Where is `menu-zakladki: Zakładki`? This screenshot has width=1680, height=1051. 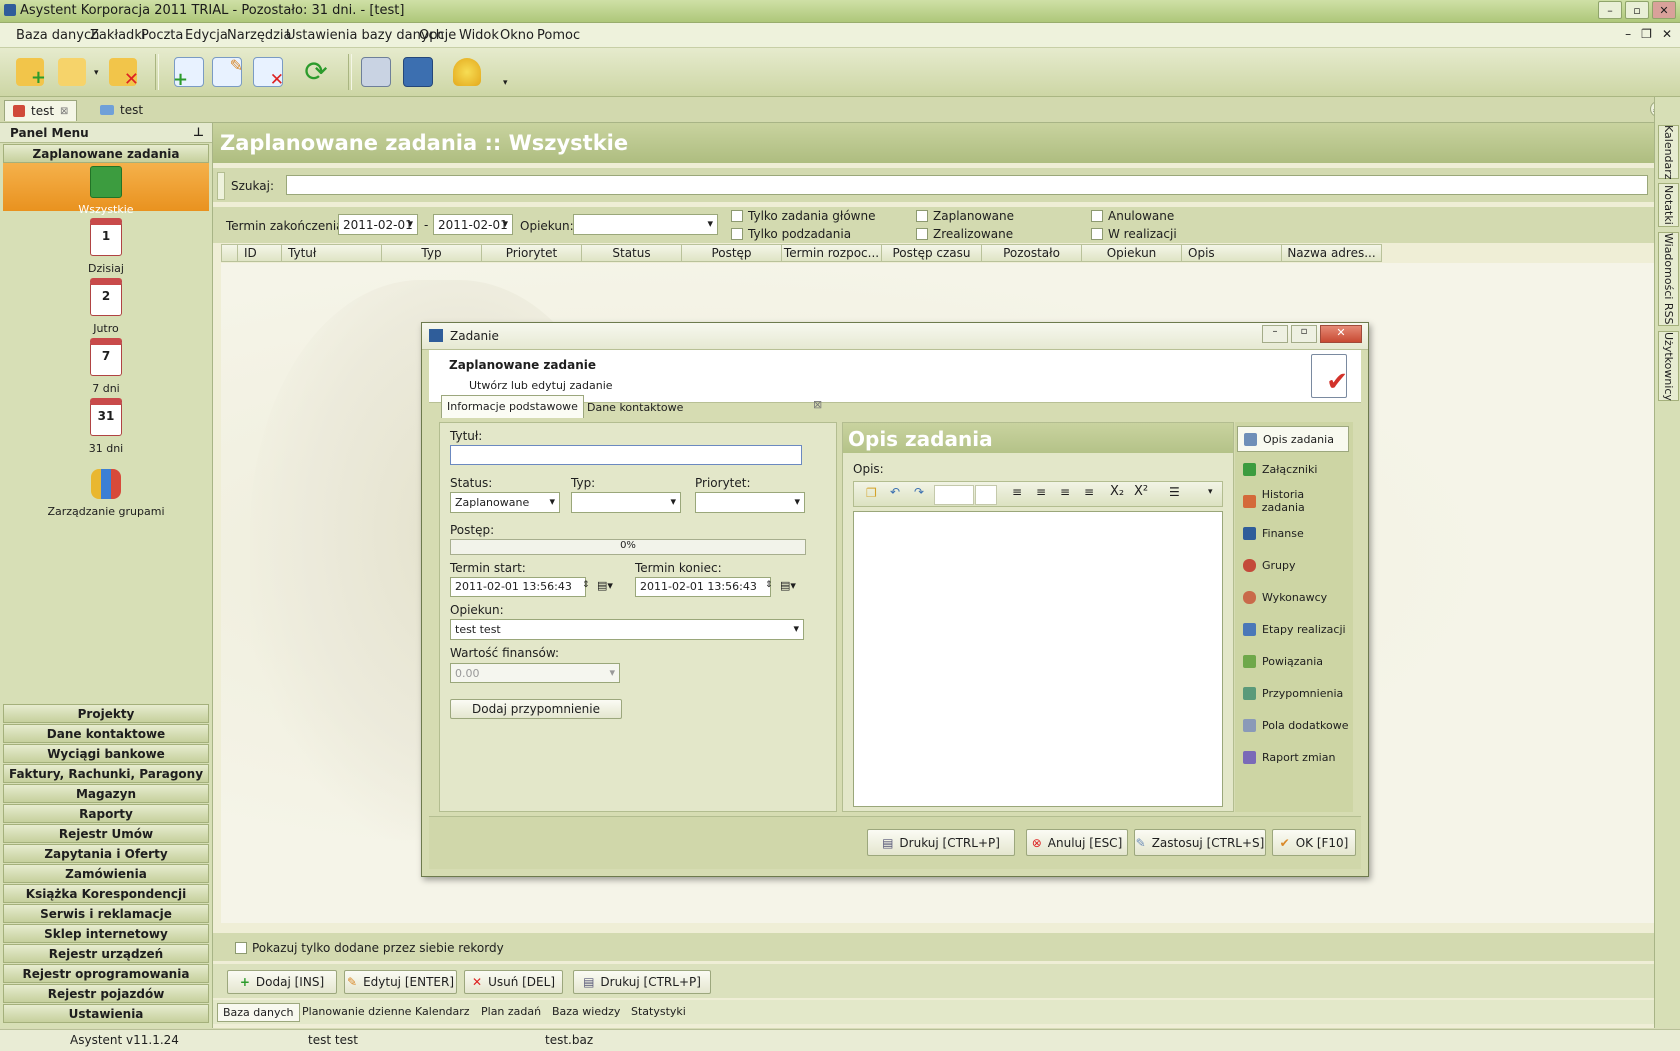
menu-zakladki: Zakładki is located at coordinates (117, 35).